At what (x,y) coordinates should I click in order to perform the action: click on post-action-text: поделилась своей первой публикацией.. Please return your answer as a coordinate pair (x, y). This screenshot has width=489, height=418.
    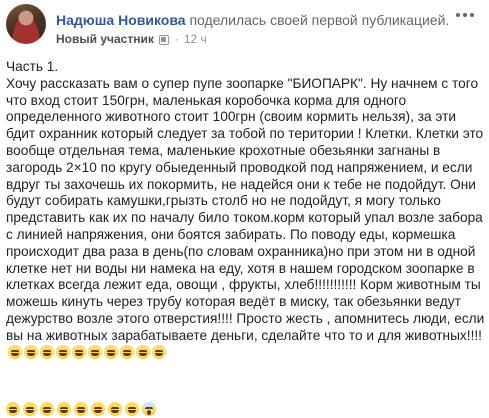
    Looking at the image, I should click on (319, 20).